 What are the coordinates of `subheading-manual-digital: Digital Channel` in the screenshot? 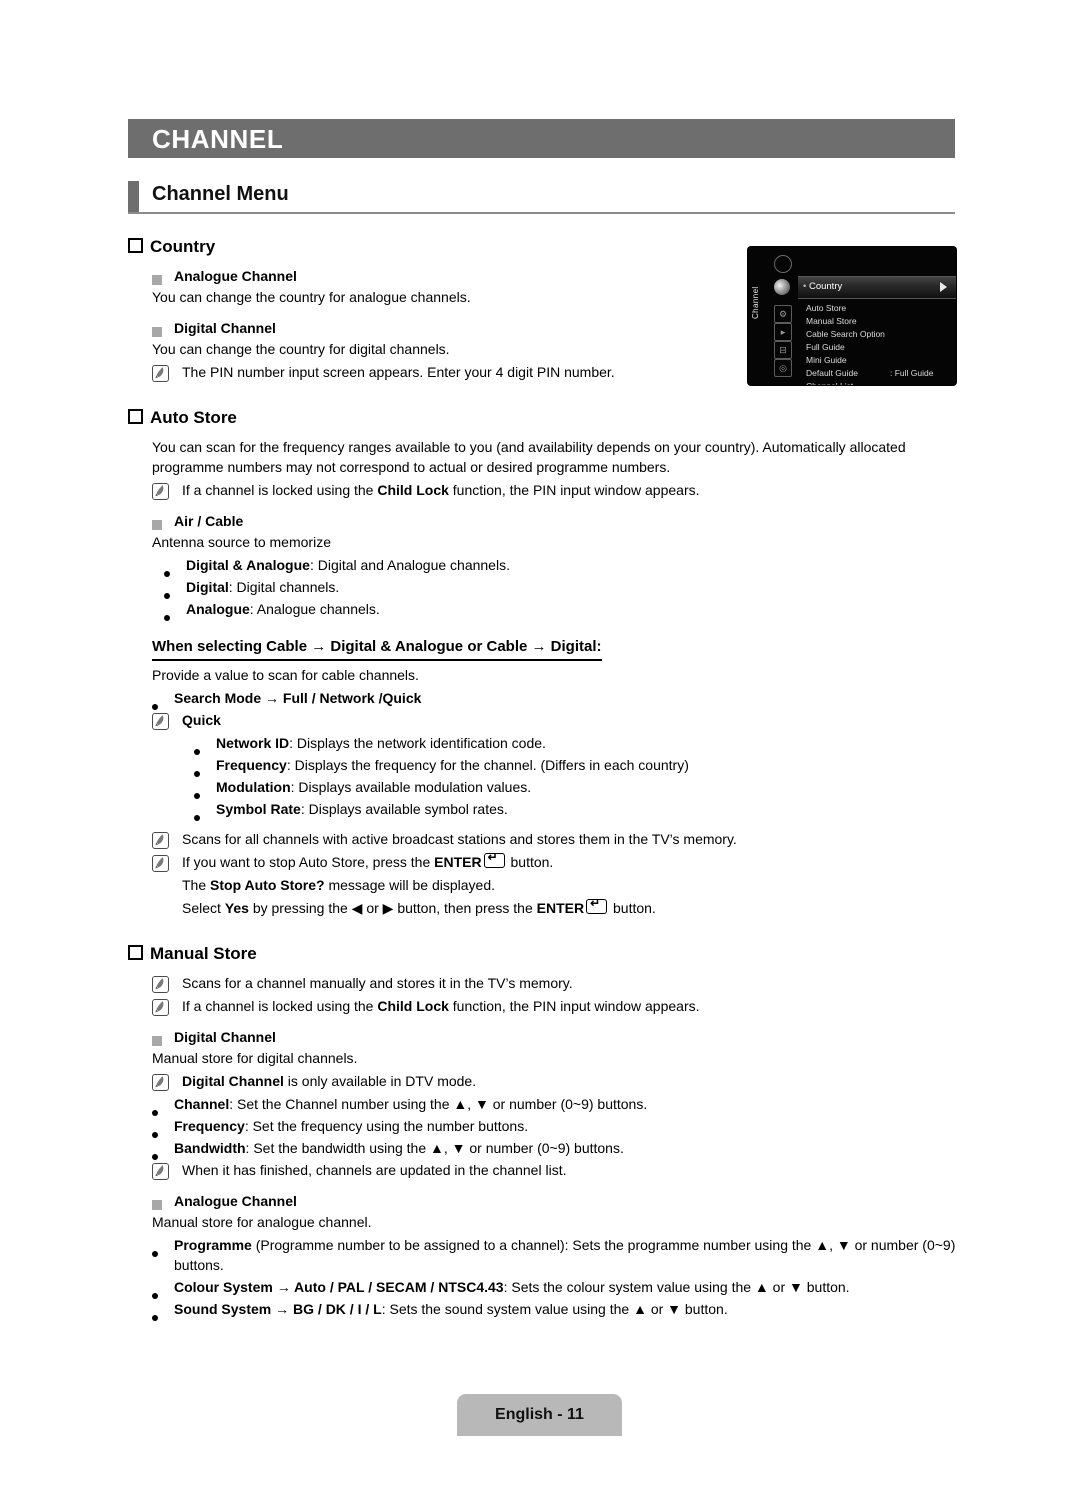 It's located at (543, 1037).